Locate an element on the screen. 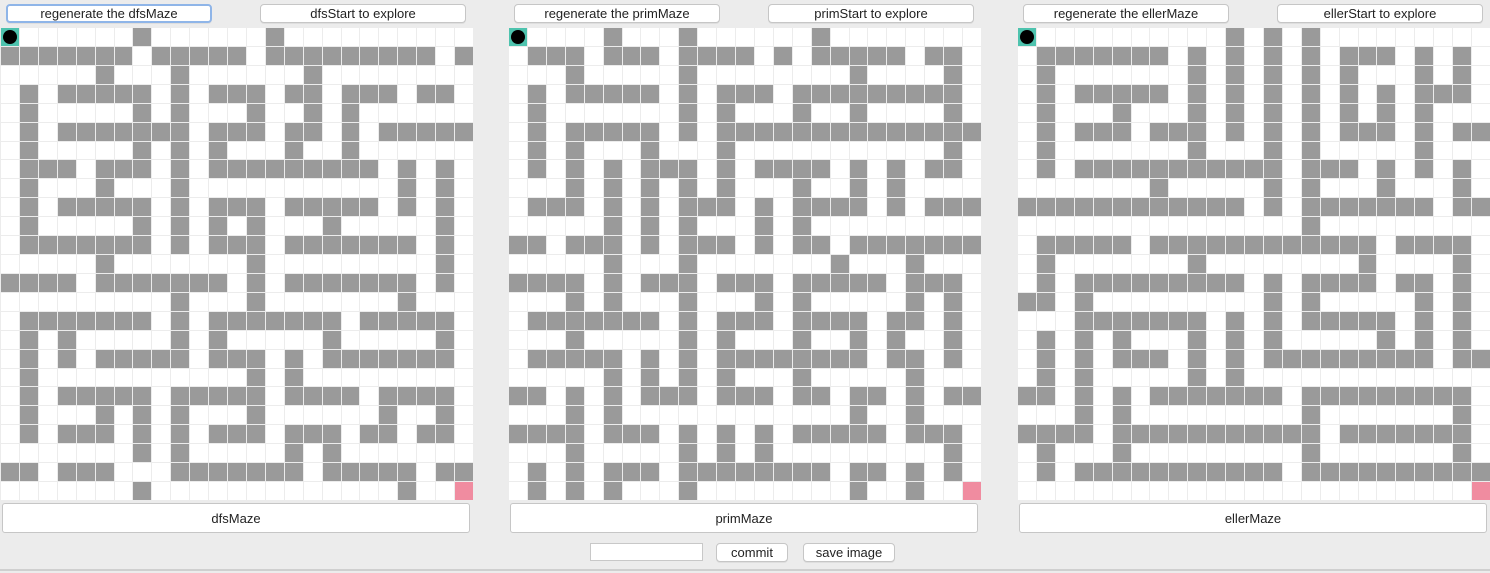 This screenshot has width=1490, height=573. regenerate-eller-maze-button: regenerate the ellerMaze is located at coordinates (1126, 13).